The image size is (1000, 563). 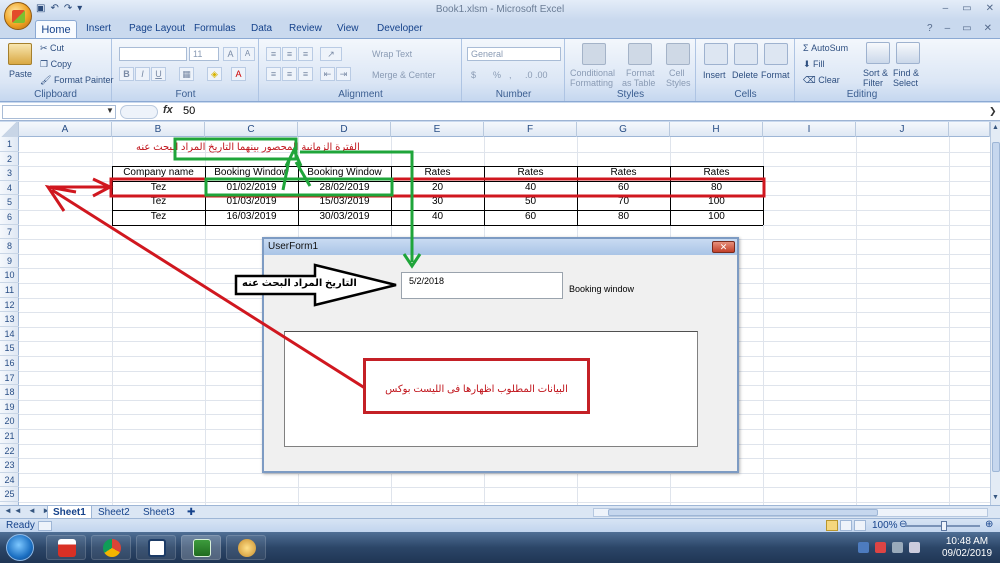 I want to click on zoom-slider-thumb, so click(x=944, y=526).